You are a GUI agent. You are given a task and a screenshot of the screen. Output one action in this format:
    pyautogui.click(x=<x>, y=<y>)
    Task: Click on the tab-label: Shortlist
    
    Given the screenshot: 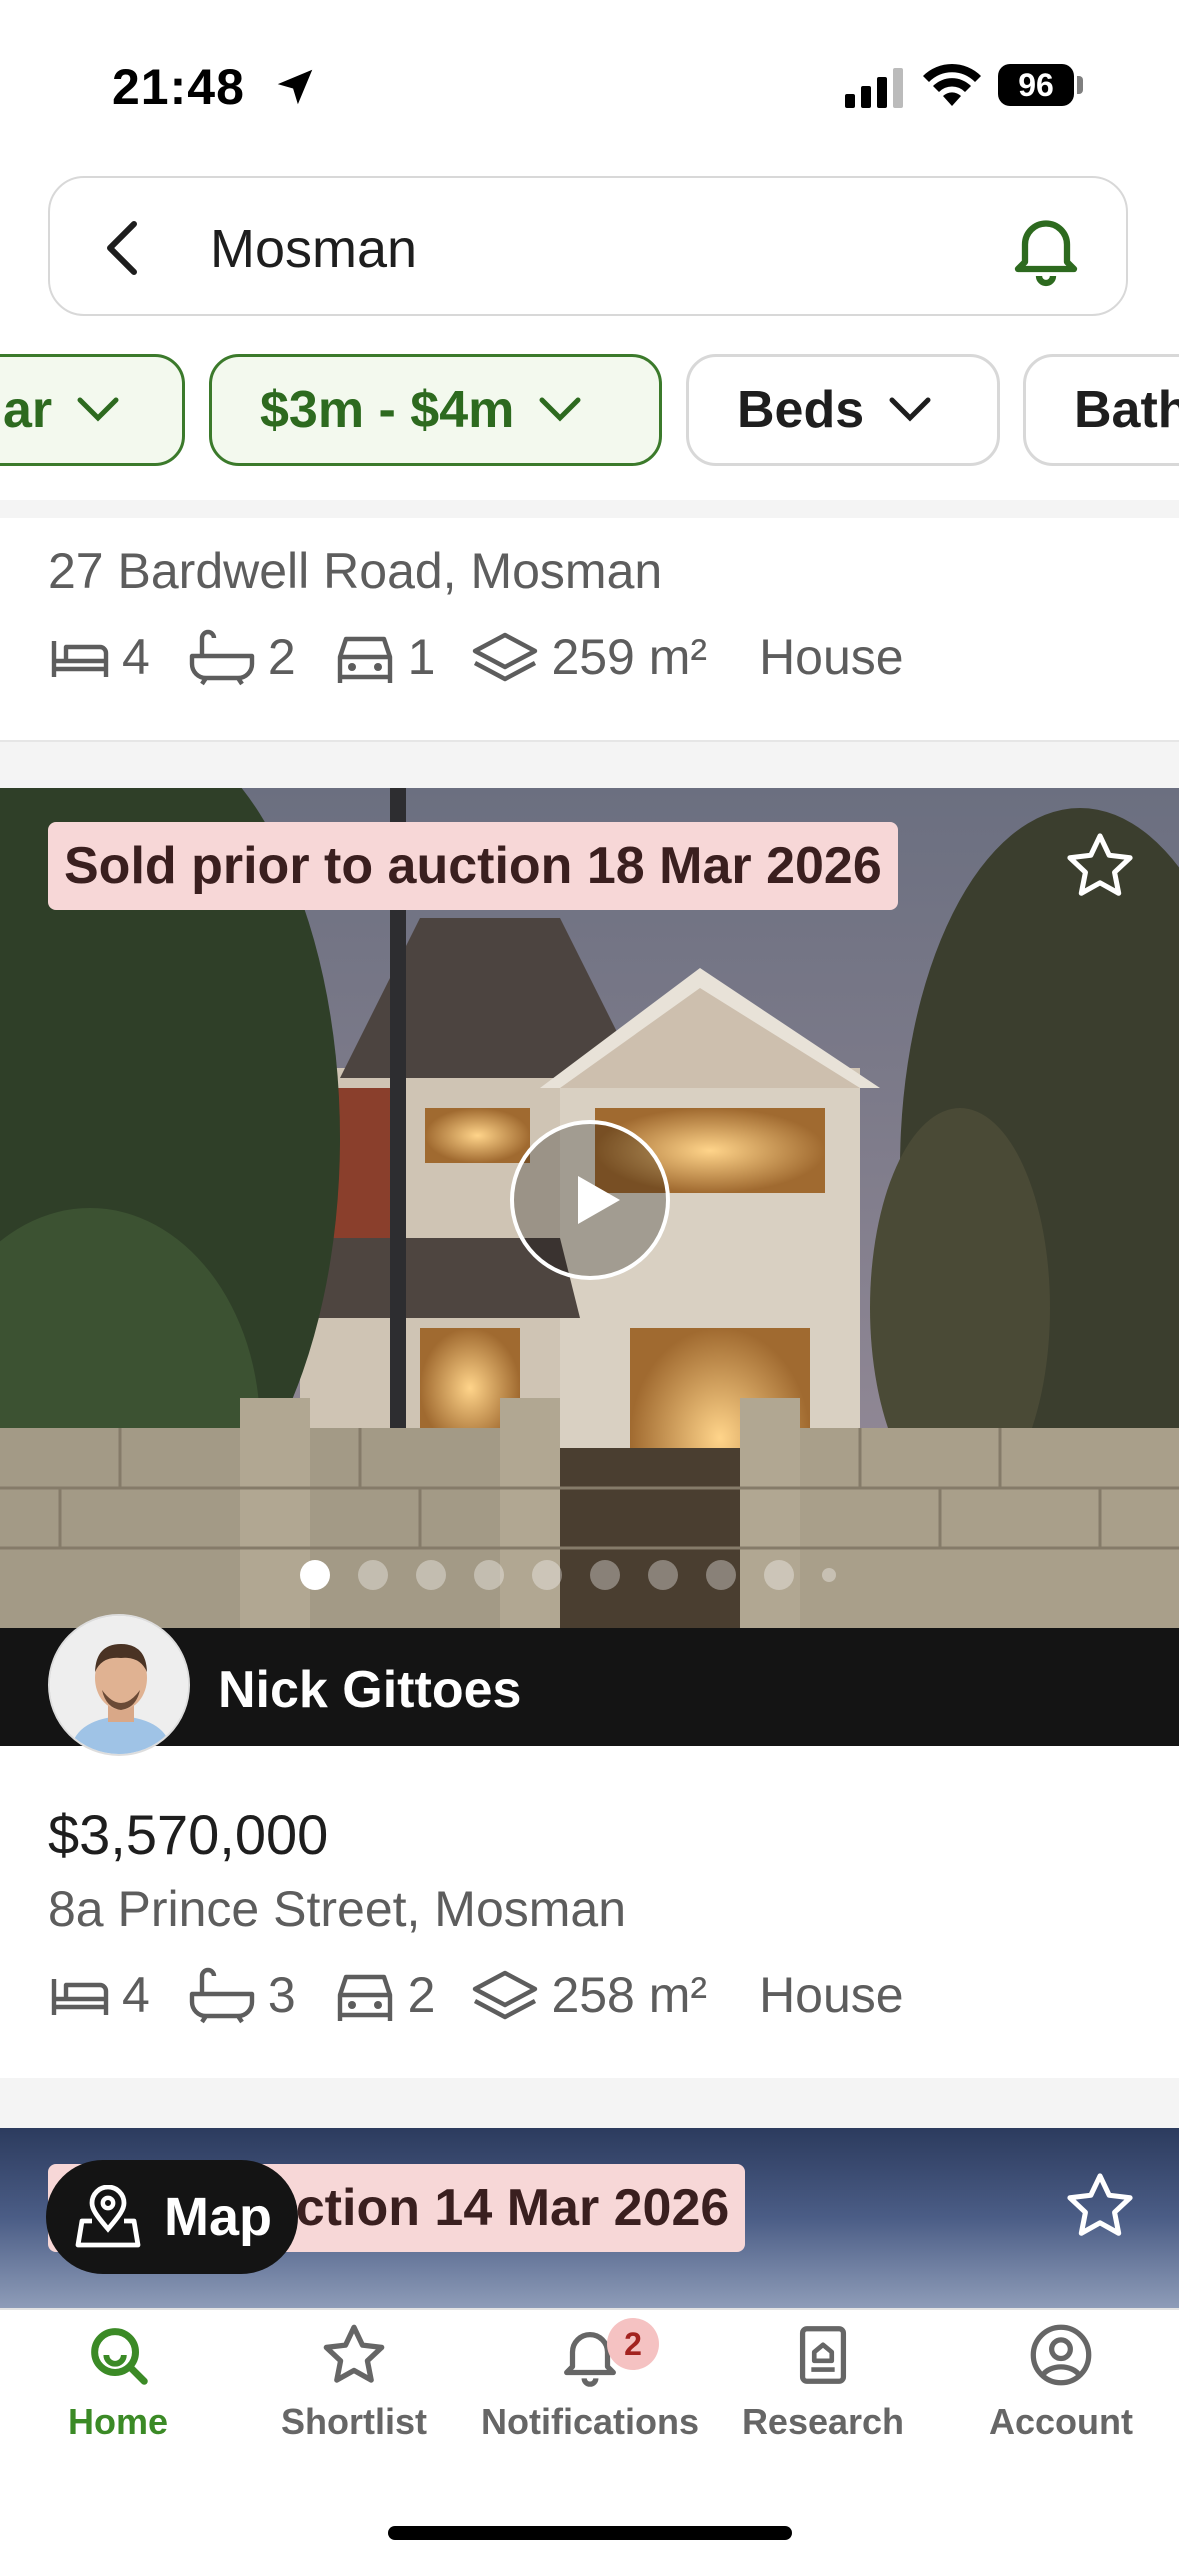 What is the action you would take?
    pyautogui.click(x=353, y=2421)
    